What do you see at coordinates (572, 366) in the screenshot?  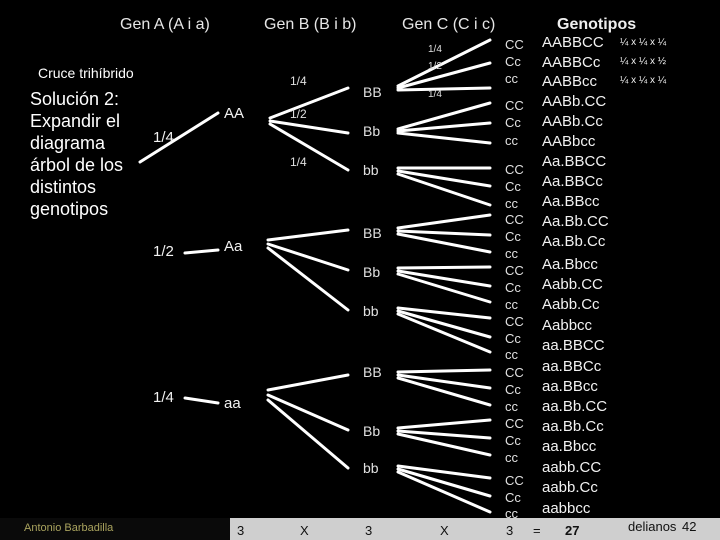 I see `genotipo: aa.BBCc` at bounding box center [572, 366].